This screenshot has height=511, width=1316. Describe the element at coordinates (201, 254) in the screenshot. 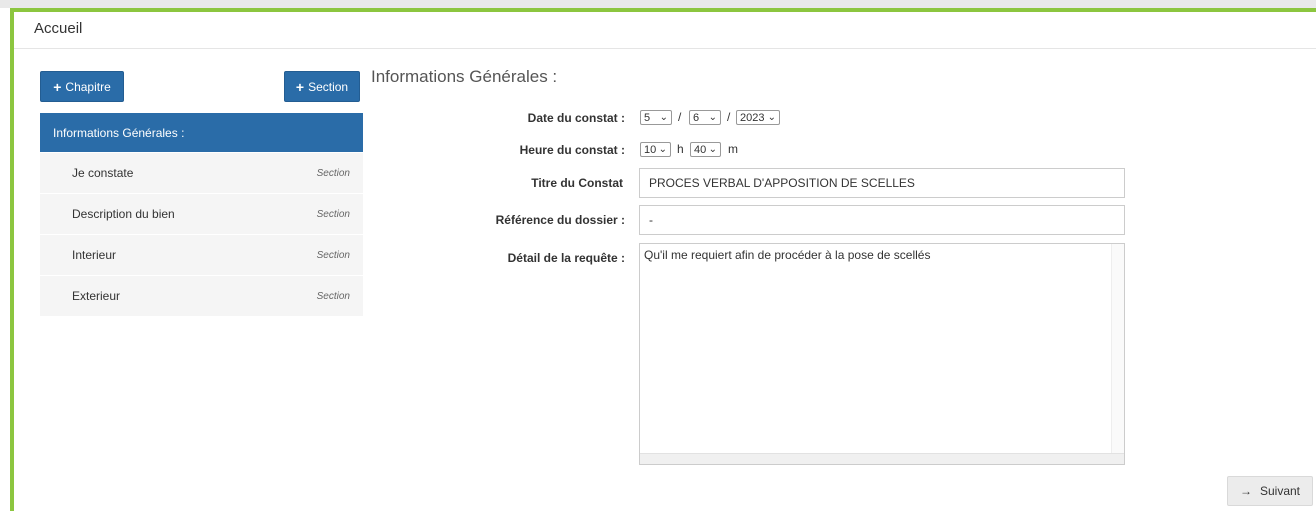

I see `sidebar-item-interieur: Interieur Section` at that location.